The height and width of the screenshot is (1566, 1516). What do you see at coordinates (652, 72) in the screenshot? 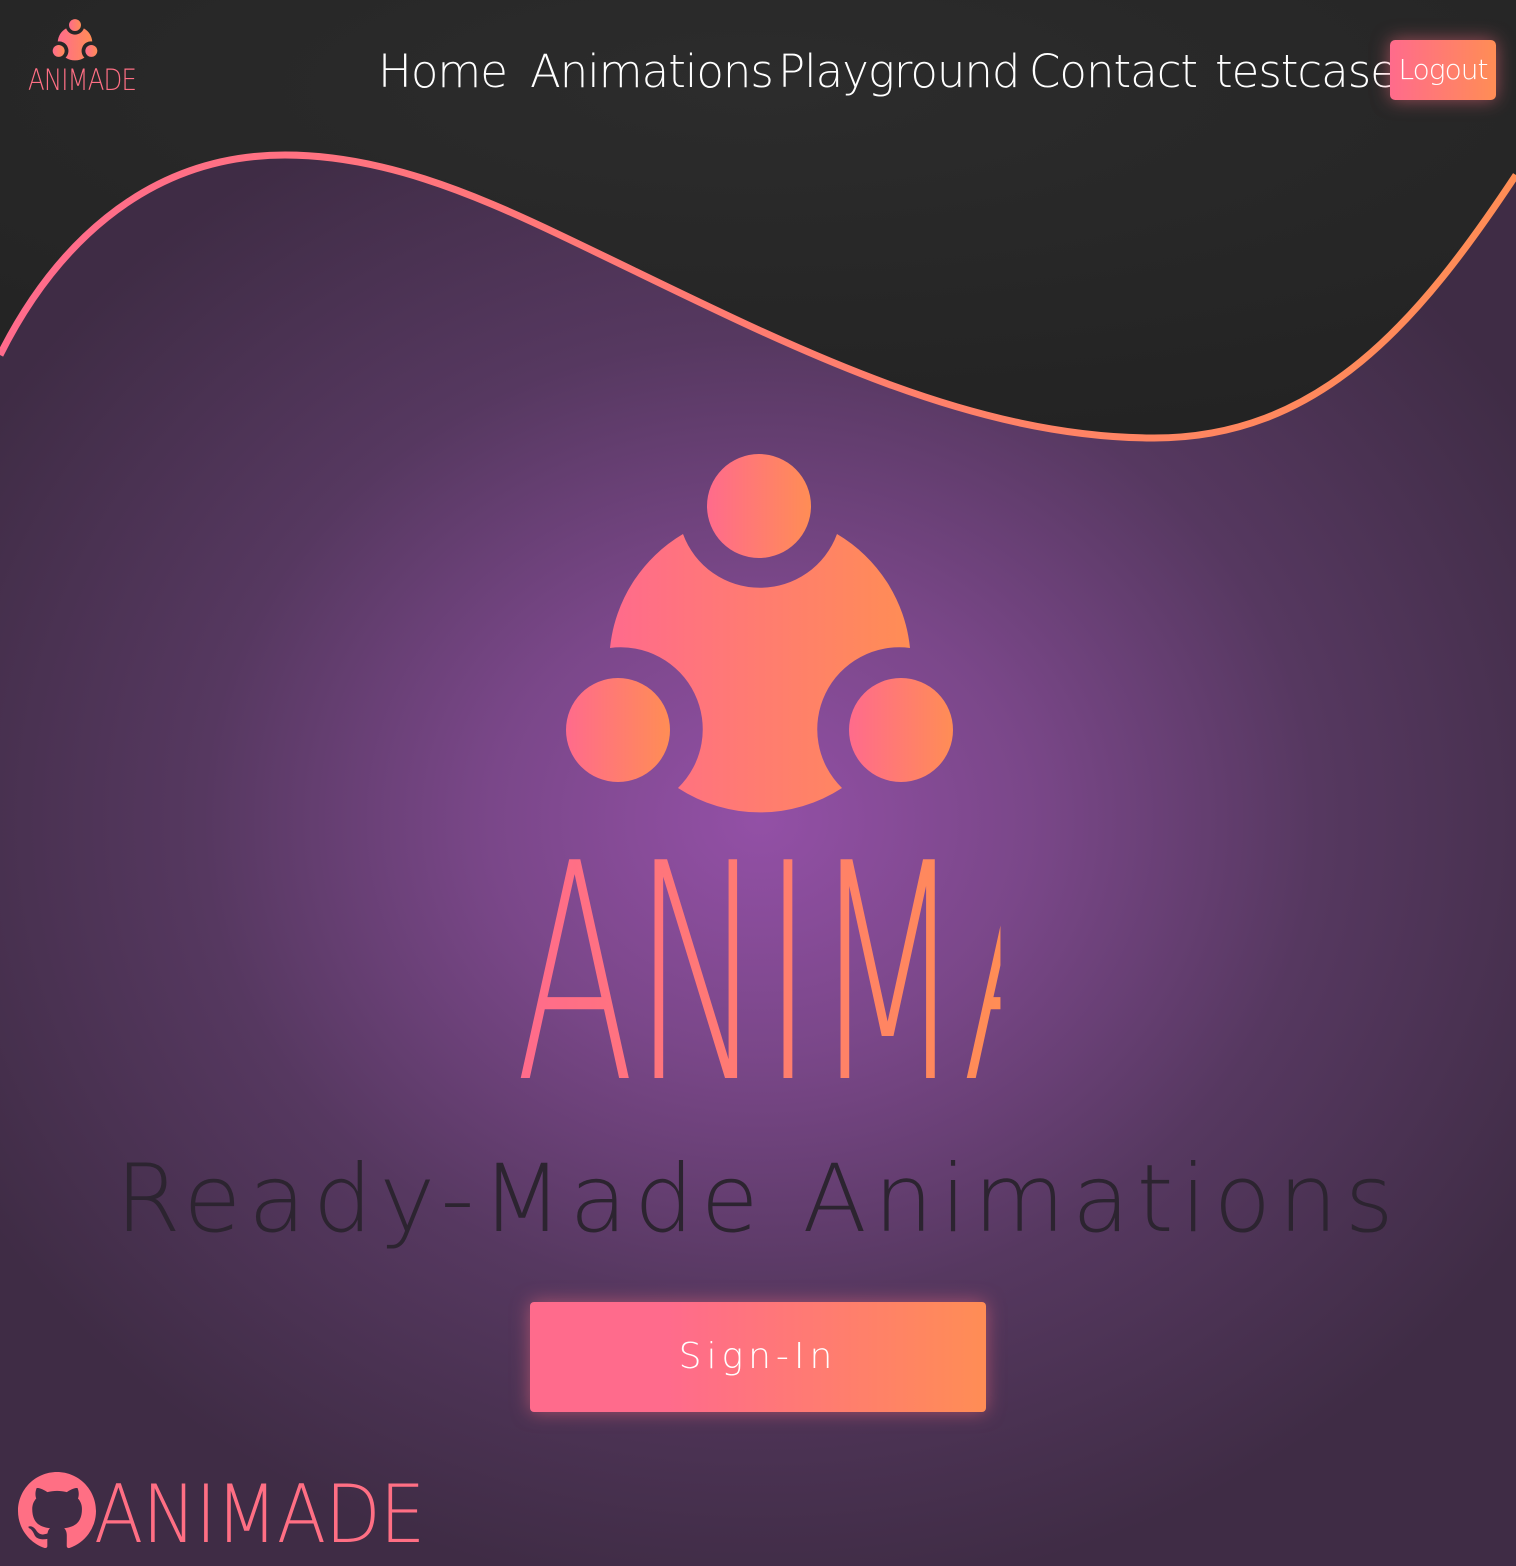
I see `nav-link-animations: Animations` at bounding box center [652, 72].